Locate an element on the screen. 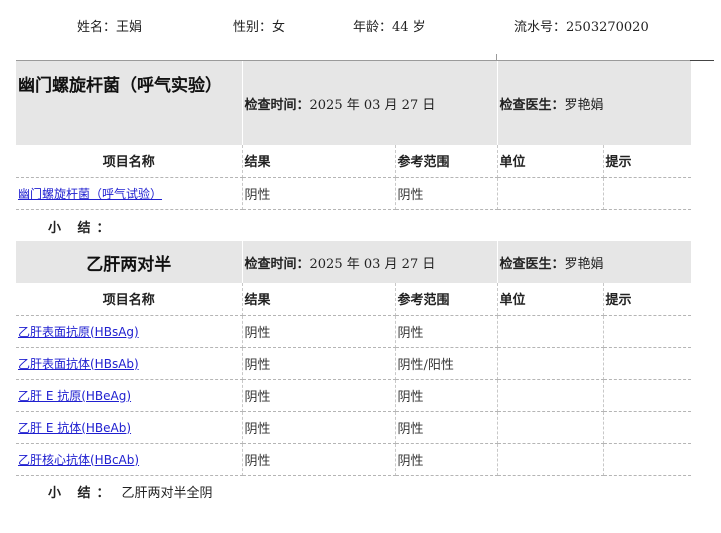 The image size is (721, 533). patient-name: 姓名：王娟 is located at coordinates (110, 27).